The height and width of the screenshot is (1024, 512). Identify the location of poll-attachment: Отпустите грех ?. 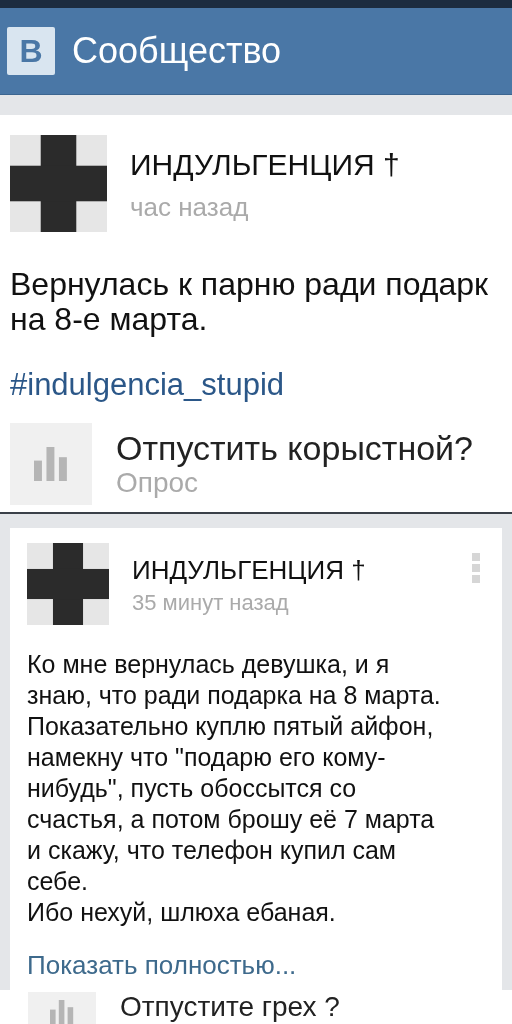
(256, 1007).